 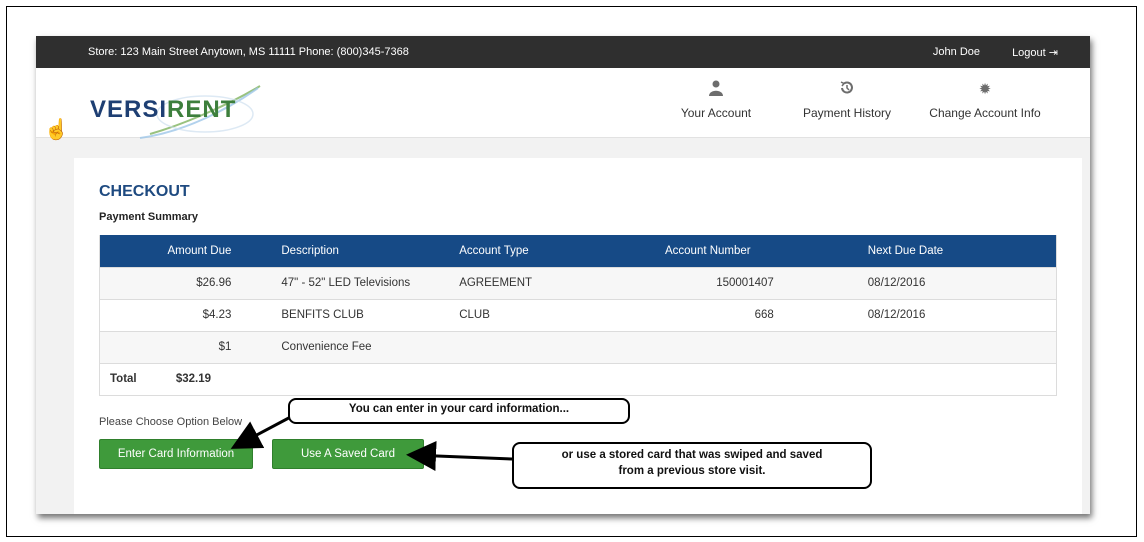 What do you see at coordinates (170, 251) in the screenshot?
I see `column-header: Amount Due` at bounding box center [170, 251].